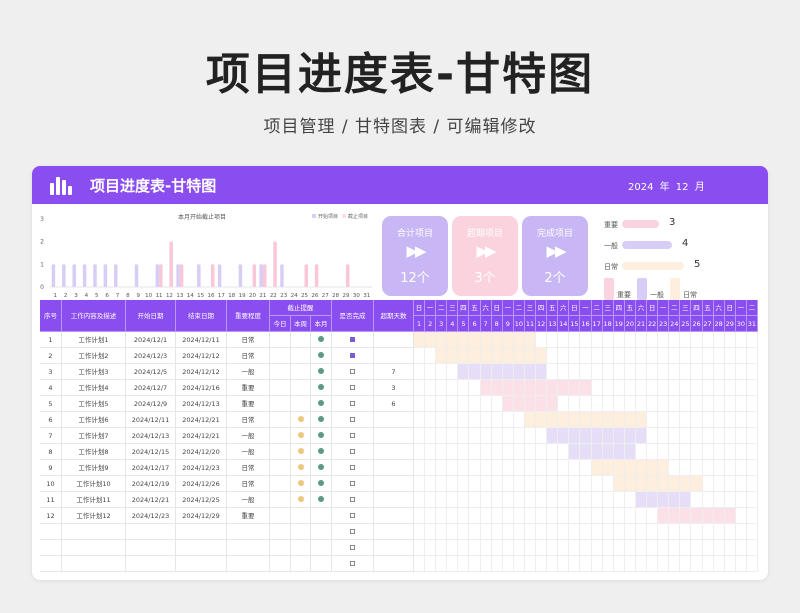 The image size is (800, 613). I want to click on cell-overdue, so click(394, 452).